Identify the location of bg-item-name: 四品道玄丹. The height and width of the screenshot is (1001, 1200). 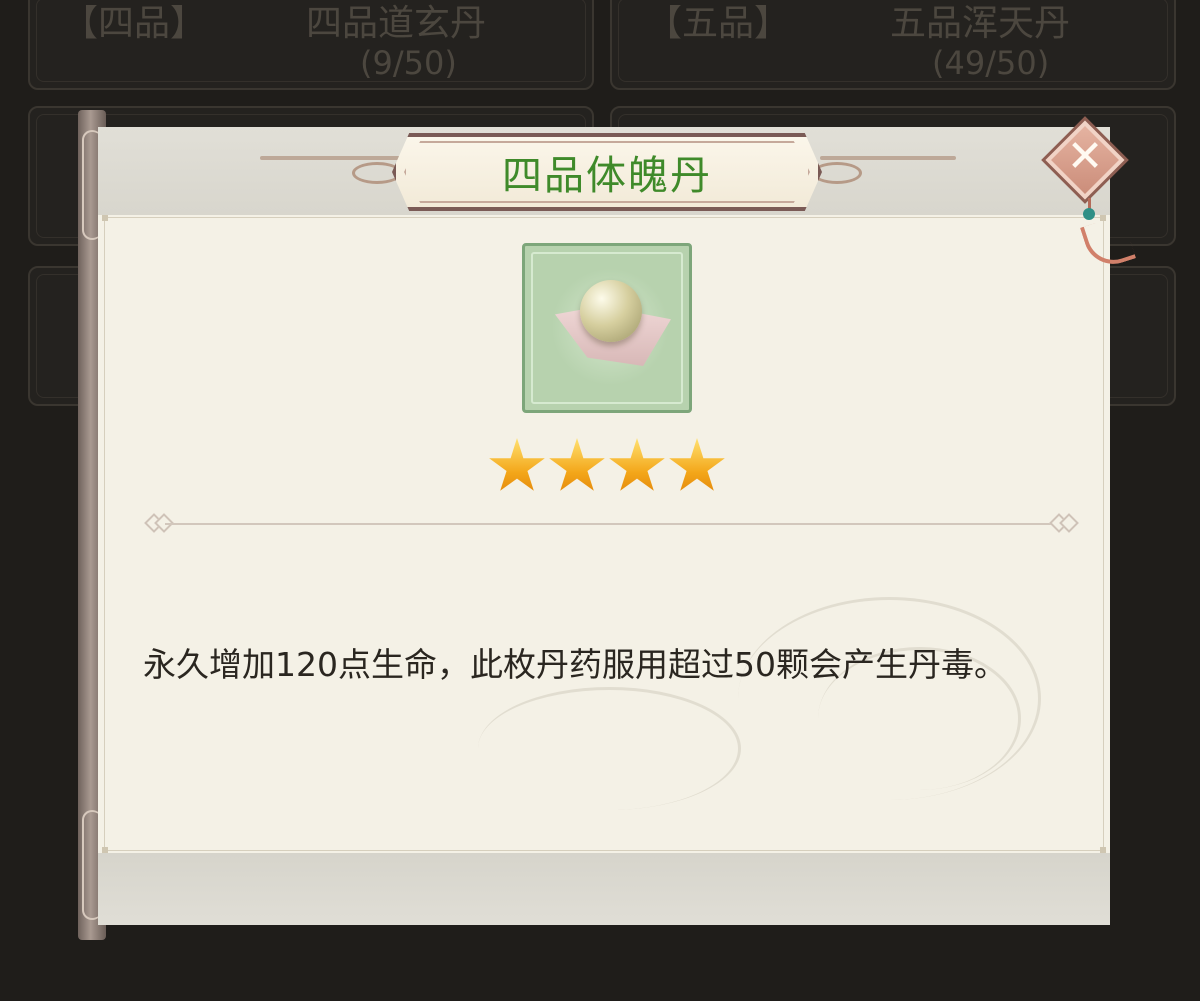
(396, 23).